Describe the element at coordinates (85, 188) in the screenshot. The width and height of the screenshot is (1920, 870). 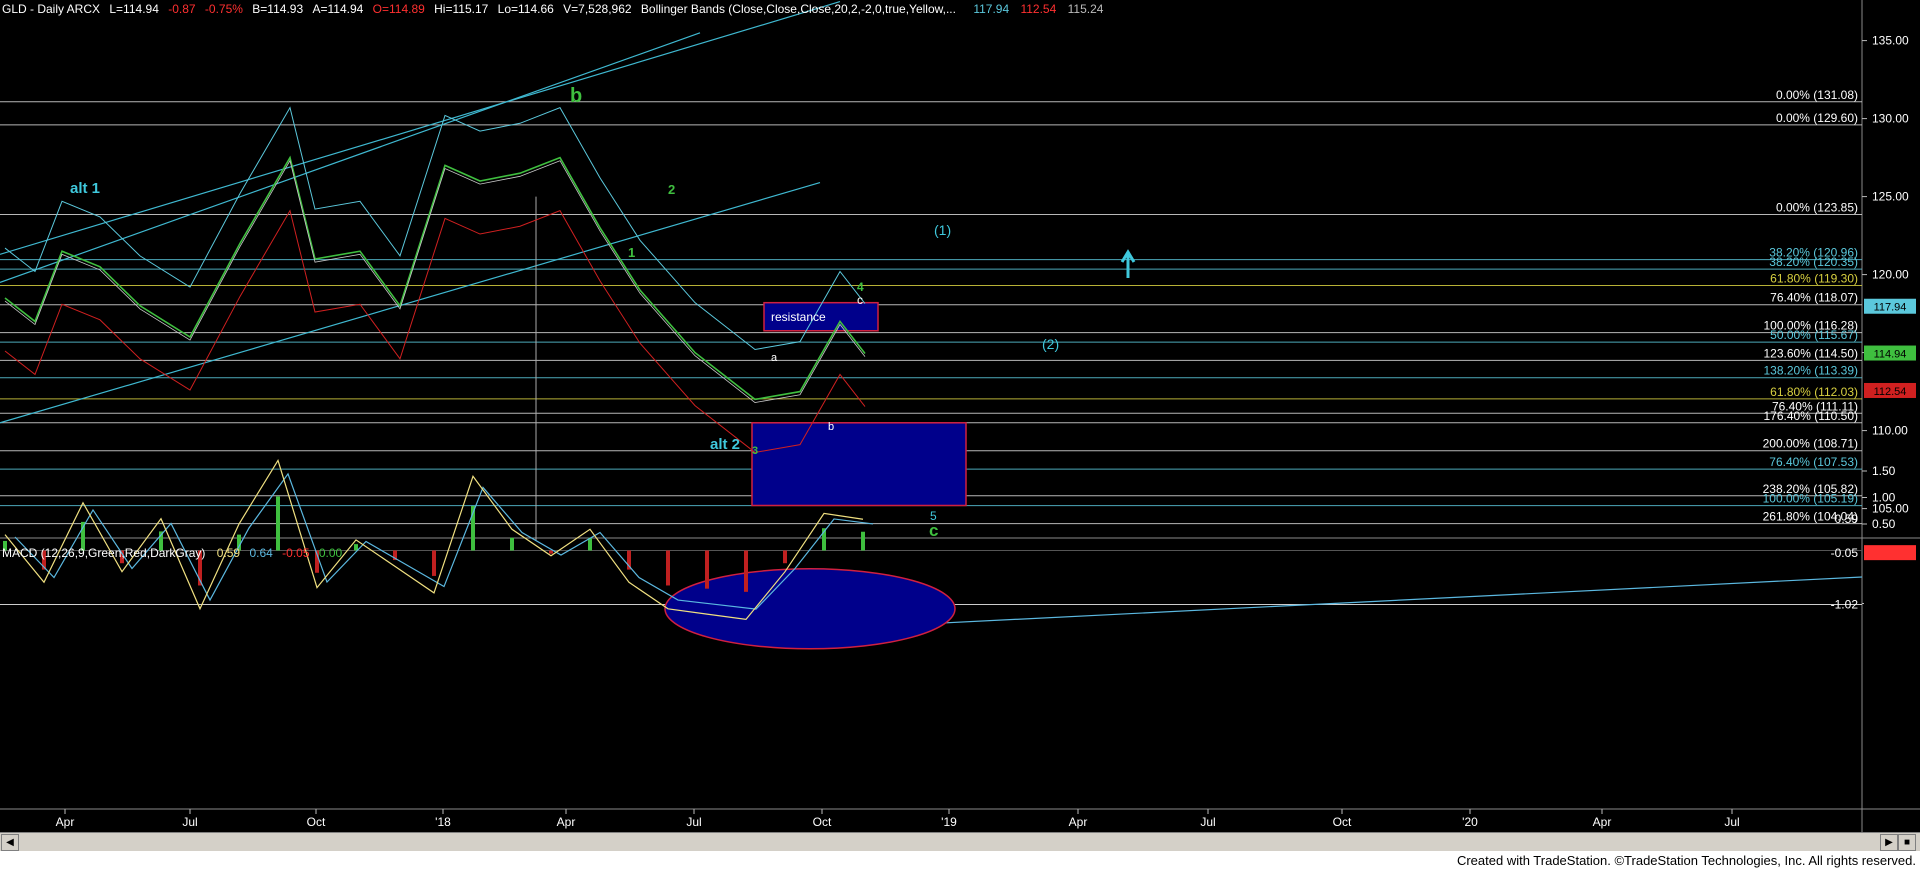
I see `wave-label: alt 1` at that location.